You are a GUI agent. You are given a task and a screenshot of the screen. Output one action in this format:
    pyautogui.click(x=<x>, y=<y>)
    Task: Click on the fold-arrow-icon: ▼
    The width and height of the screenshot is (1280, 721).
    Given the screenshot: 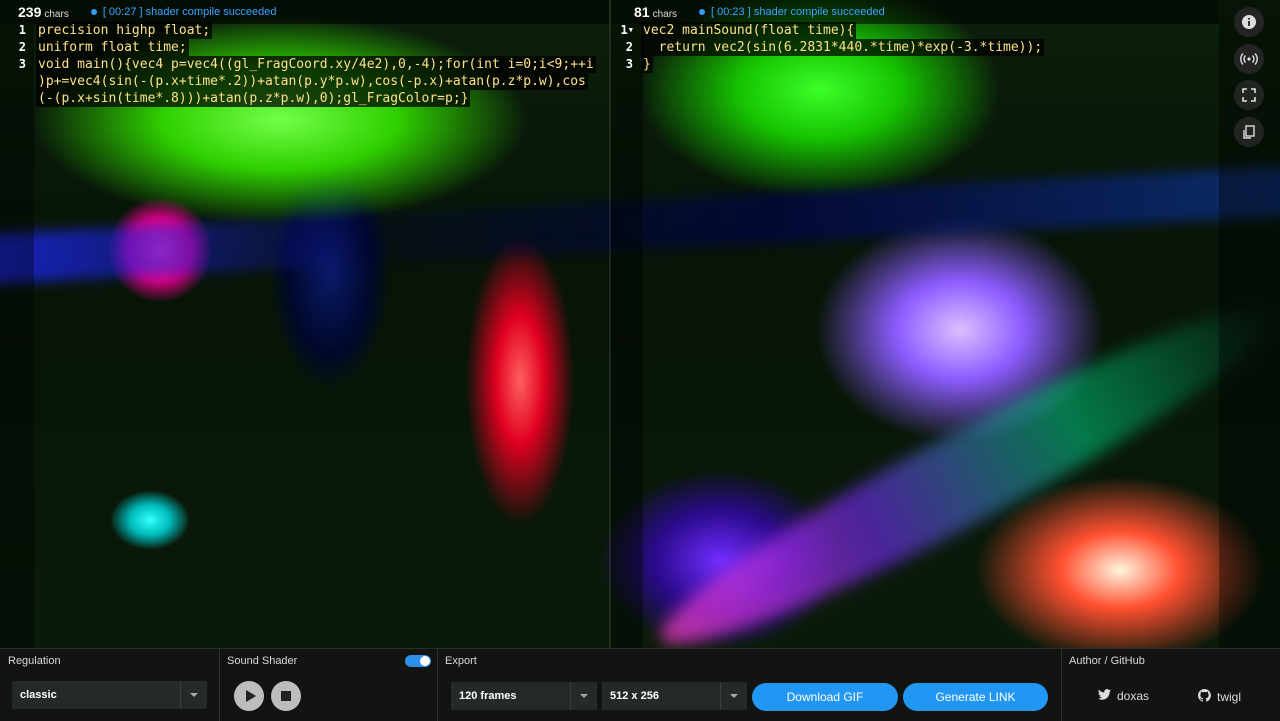 What is the action you would take?
    pyautogui.click(x=631, y=30)
    